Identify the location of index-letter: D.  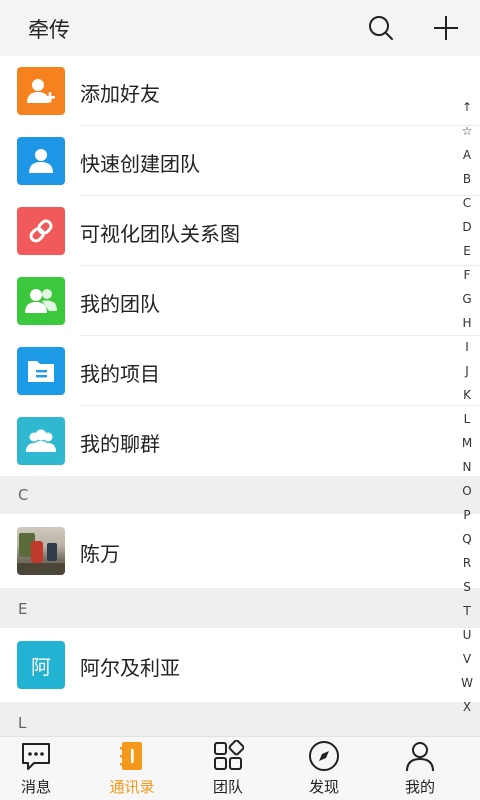
(467, 227).